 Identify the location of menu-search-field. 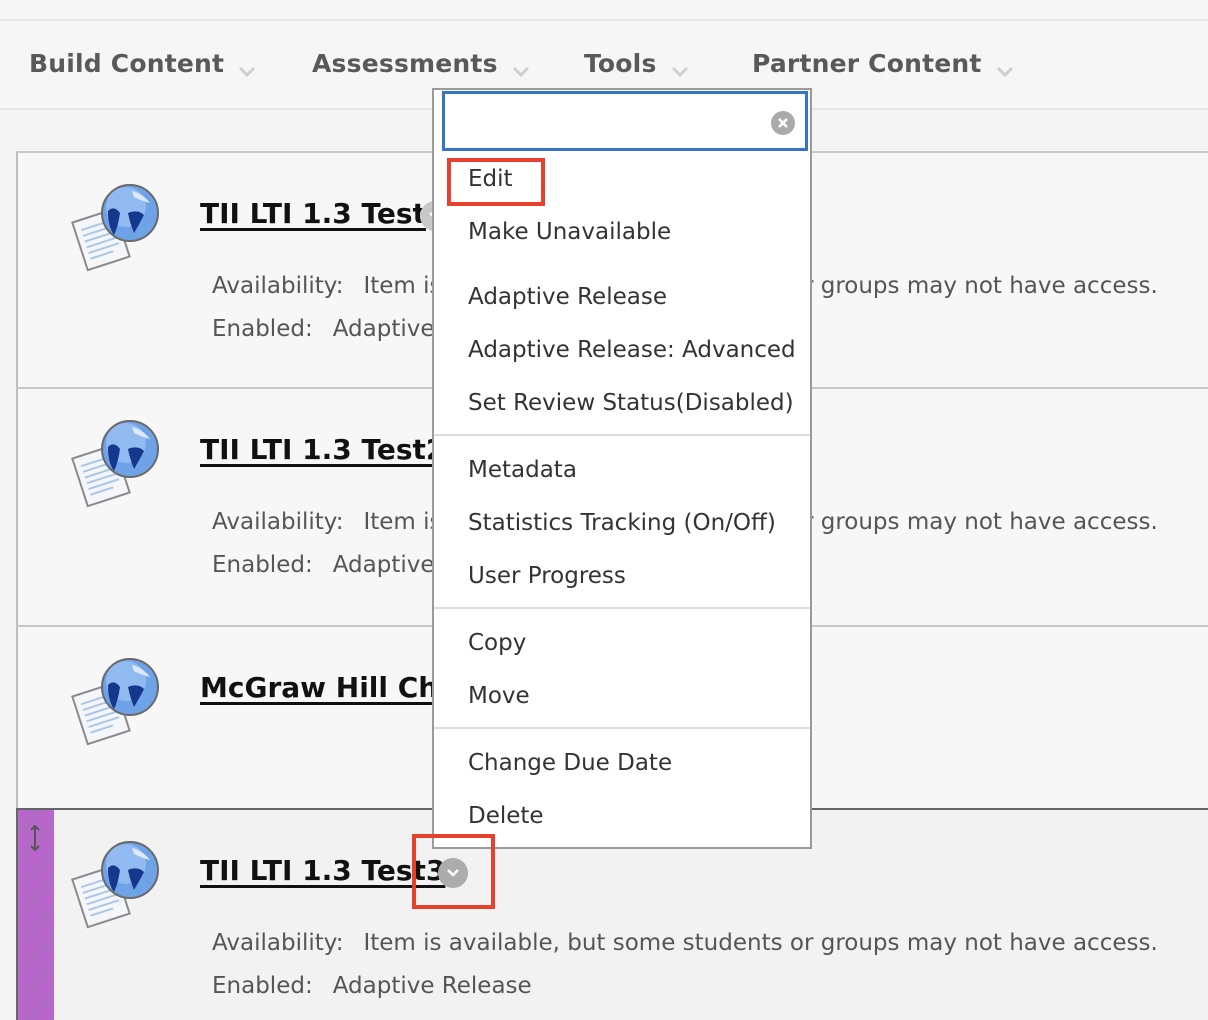
(625, 121).